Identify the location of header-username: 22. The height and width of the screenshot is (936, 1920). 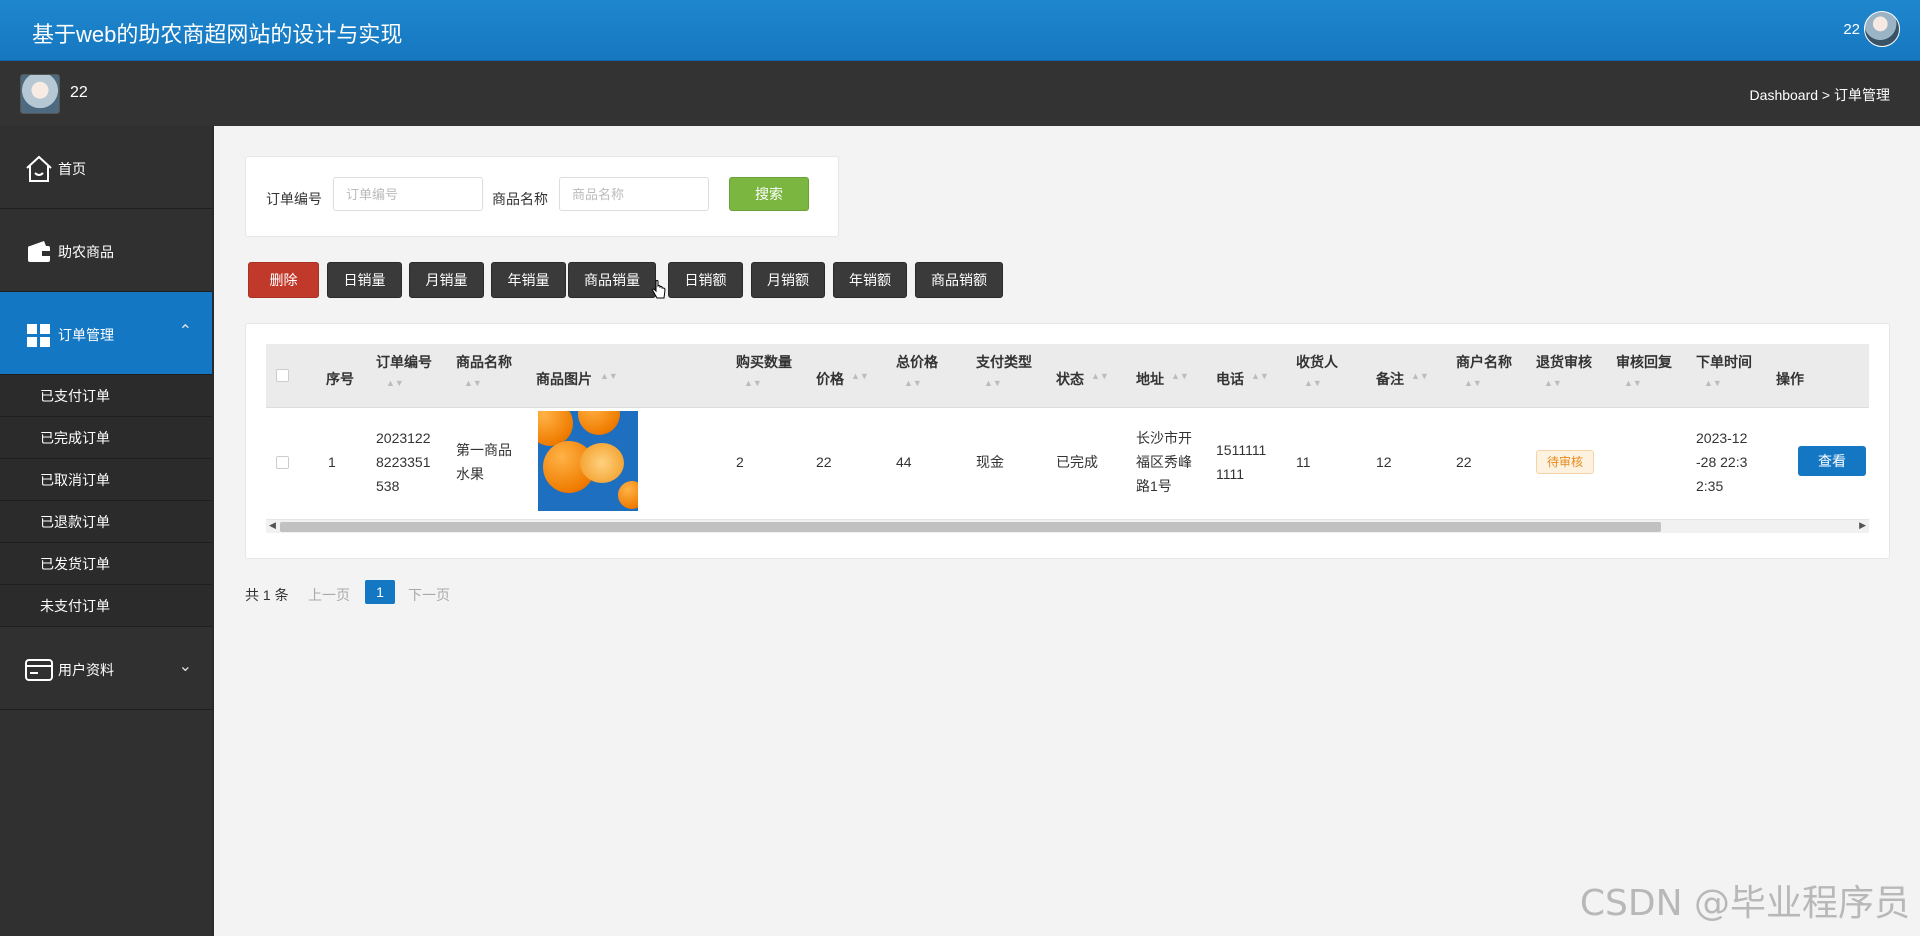
(1851, 29).